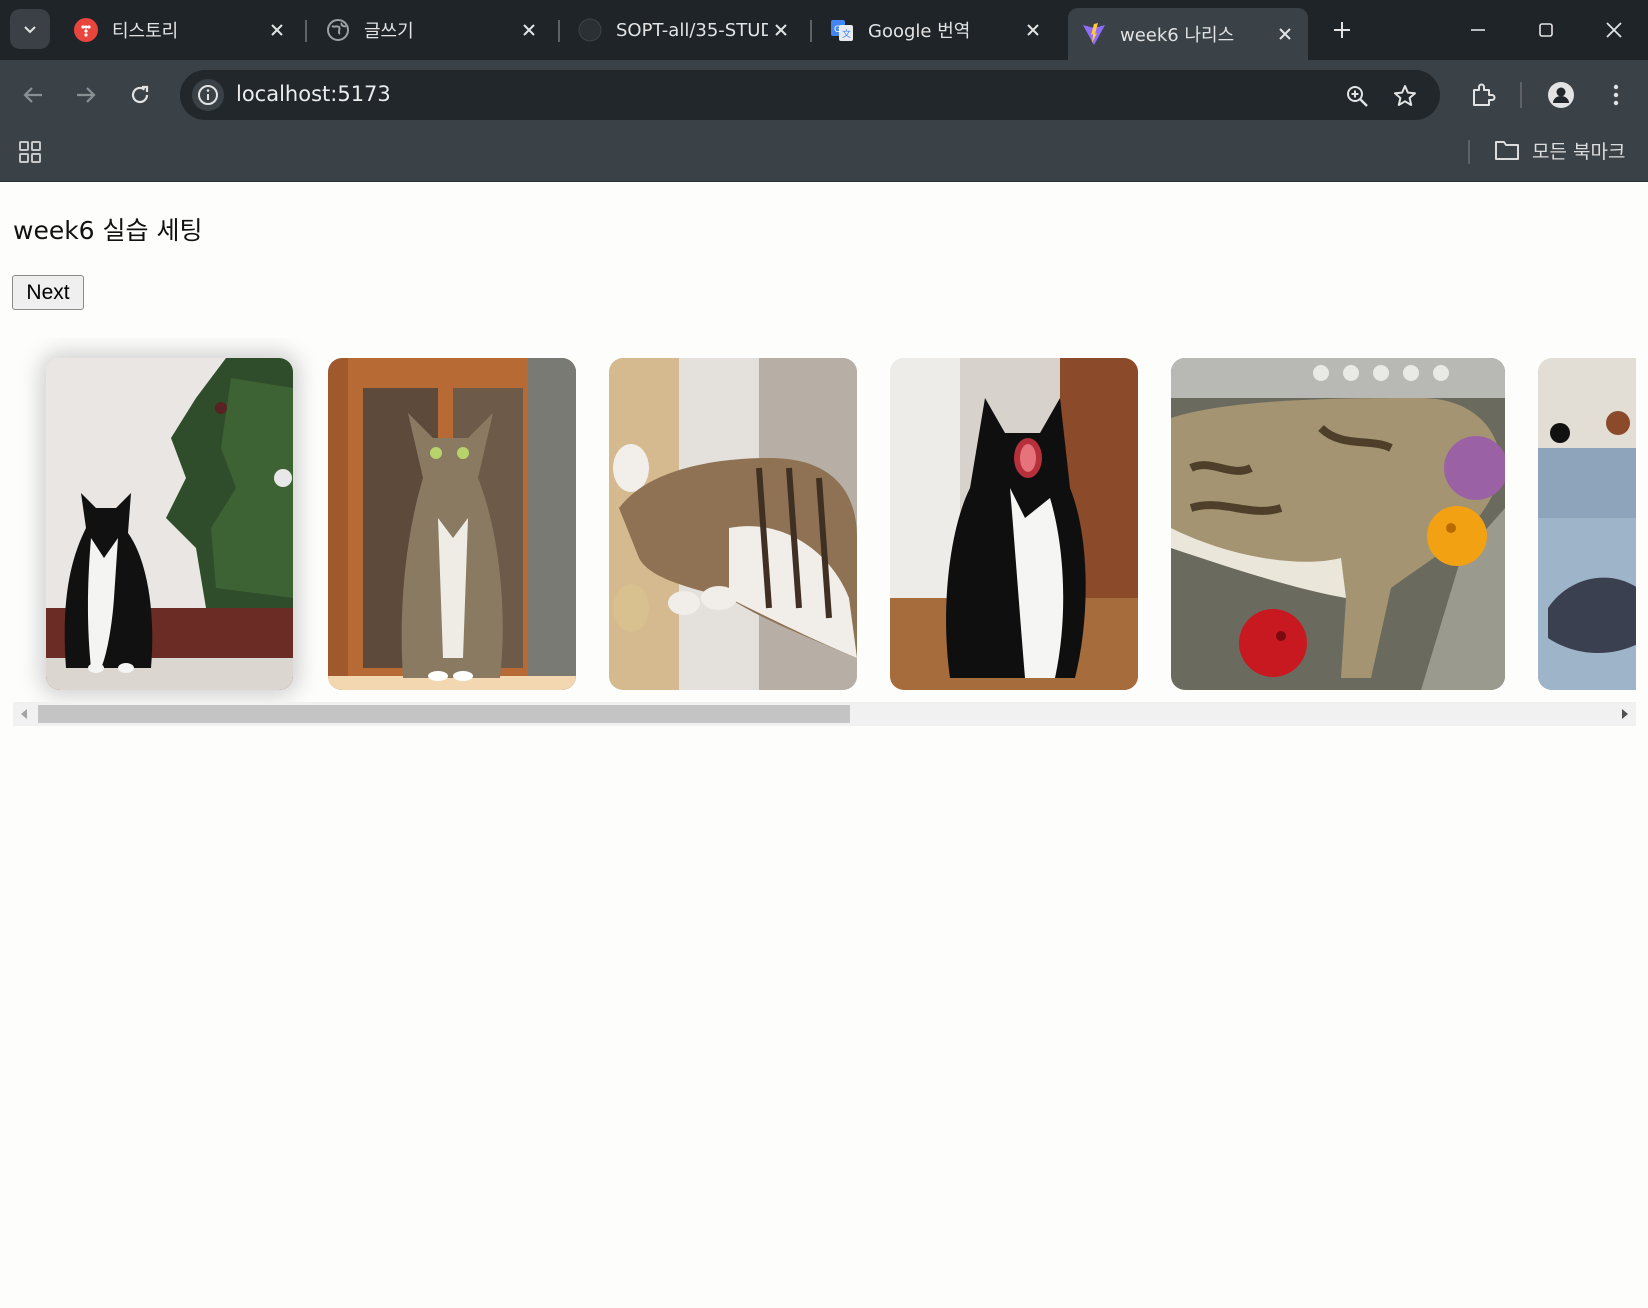 The height and width of the screenshot is (1308, 1648). What do you see at coordinates (1177, 35) in the screenshot?
I see `tab-title: week6 나리스` at bounding box center [1177, 35].